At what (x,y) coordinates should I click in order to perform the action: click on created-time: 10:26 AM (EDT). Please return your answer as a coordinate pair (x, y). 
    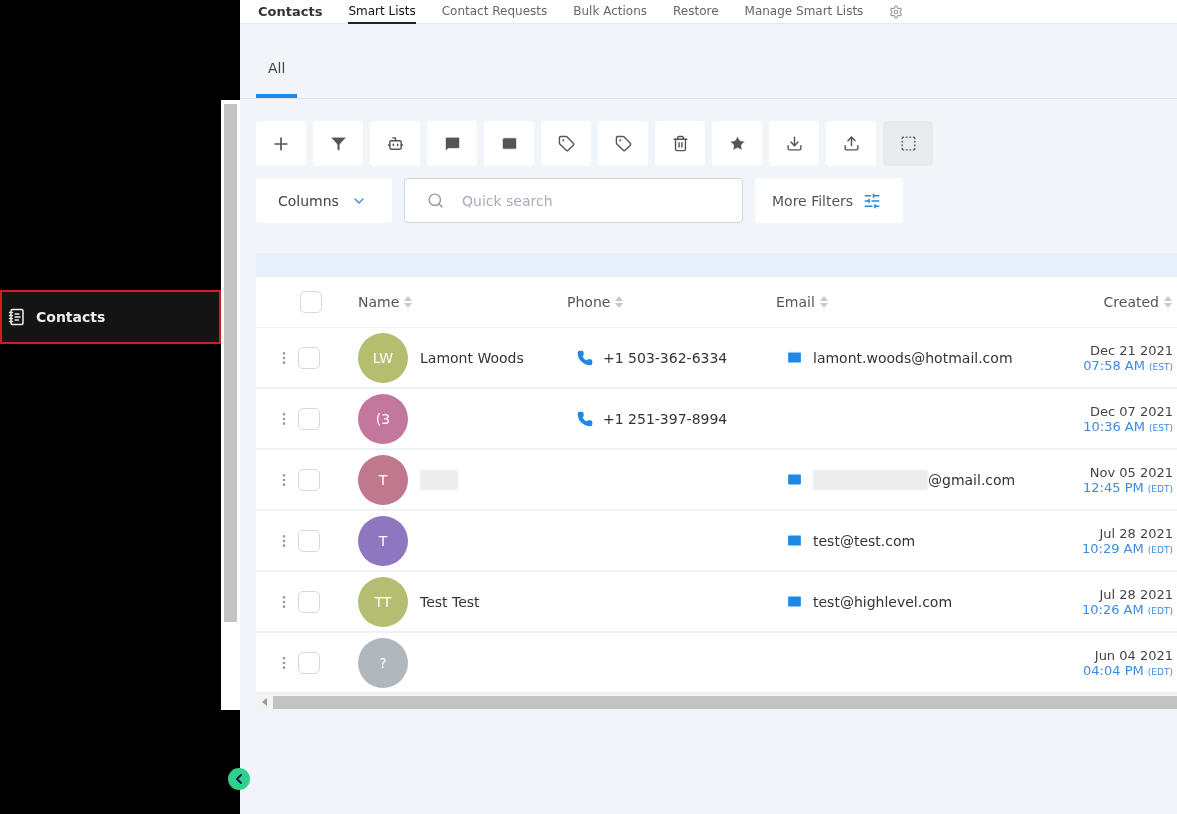
    Looking at the image, I should click on (1127, 609).